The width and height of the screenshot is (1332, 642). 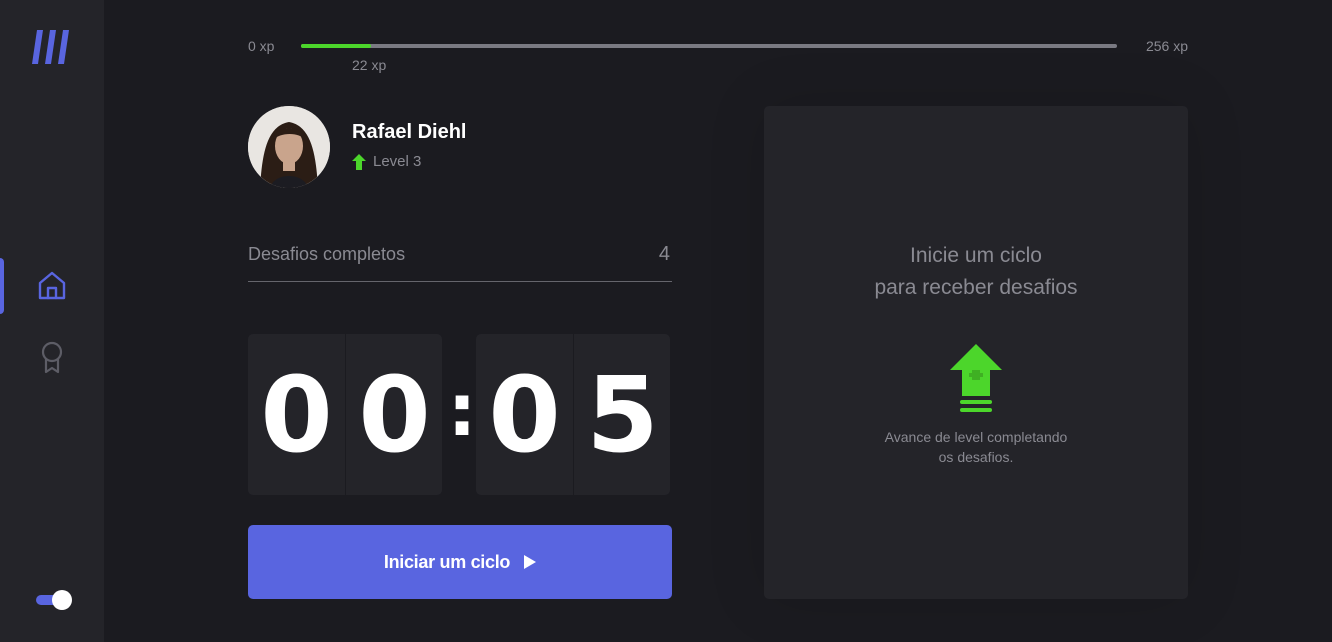 I want to click on challenge-panel-title-line1: Inicie um ciclo, so click(x=976, y=255).